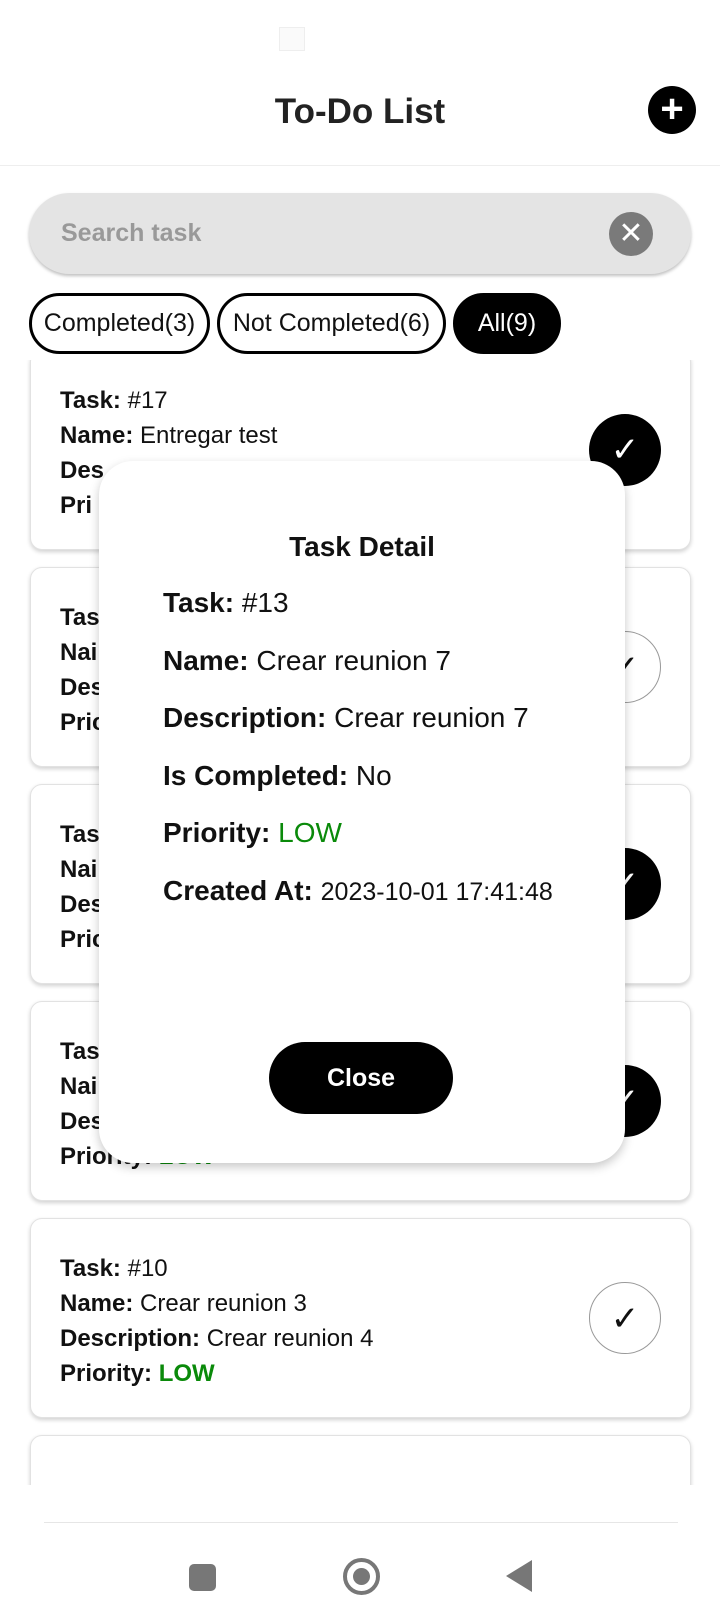 This screenshot has width=720, height=1600. What do you see at coordinates (346, 717) in the screenshot?
I see `detail-description: Description: Crear reunion 7` at bounding box center [346, 717].